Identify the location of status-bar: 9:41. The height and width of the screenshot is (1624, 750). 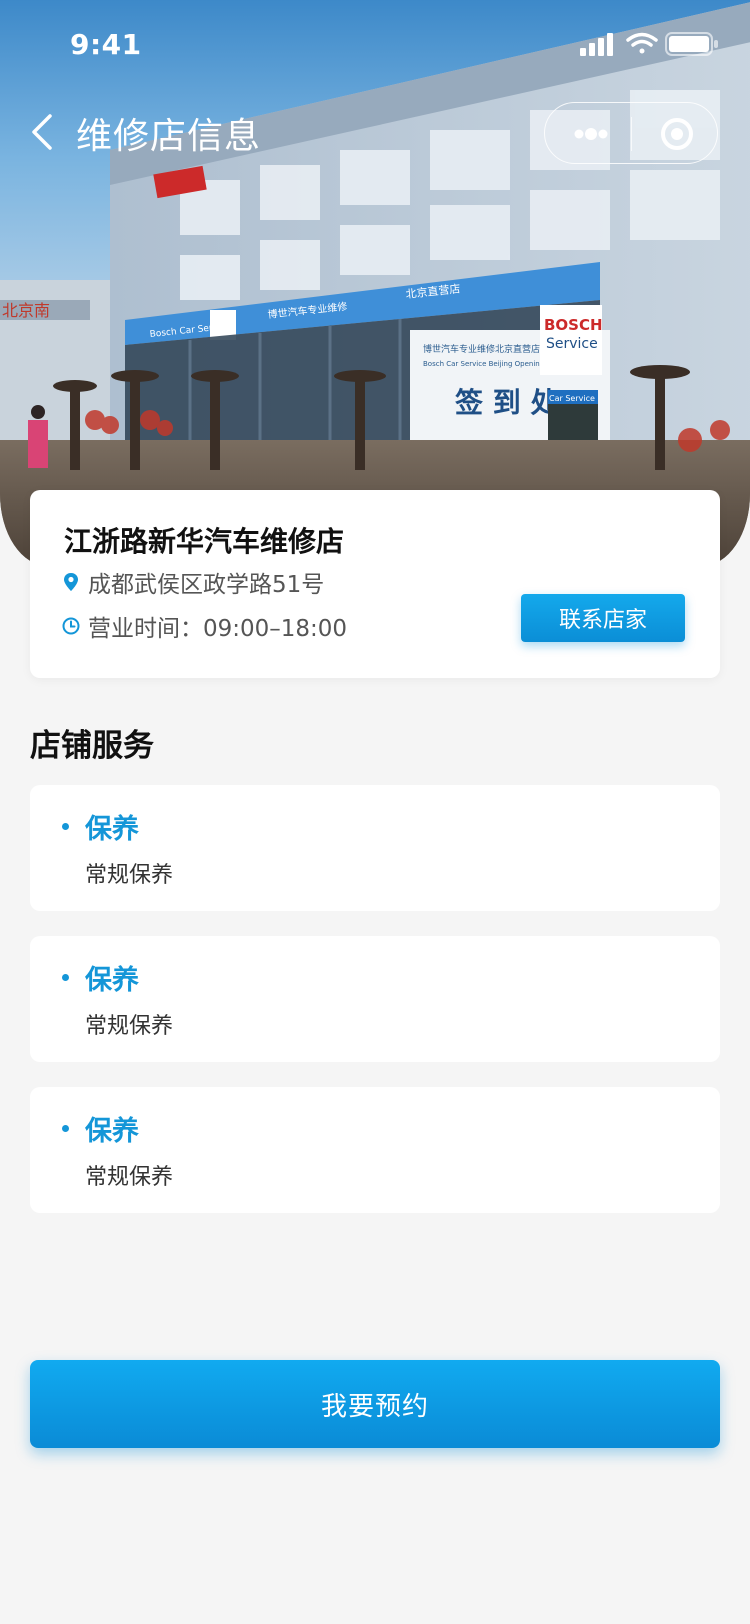
(375, 44).